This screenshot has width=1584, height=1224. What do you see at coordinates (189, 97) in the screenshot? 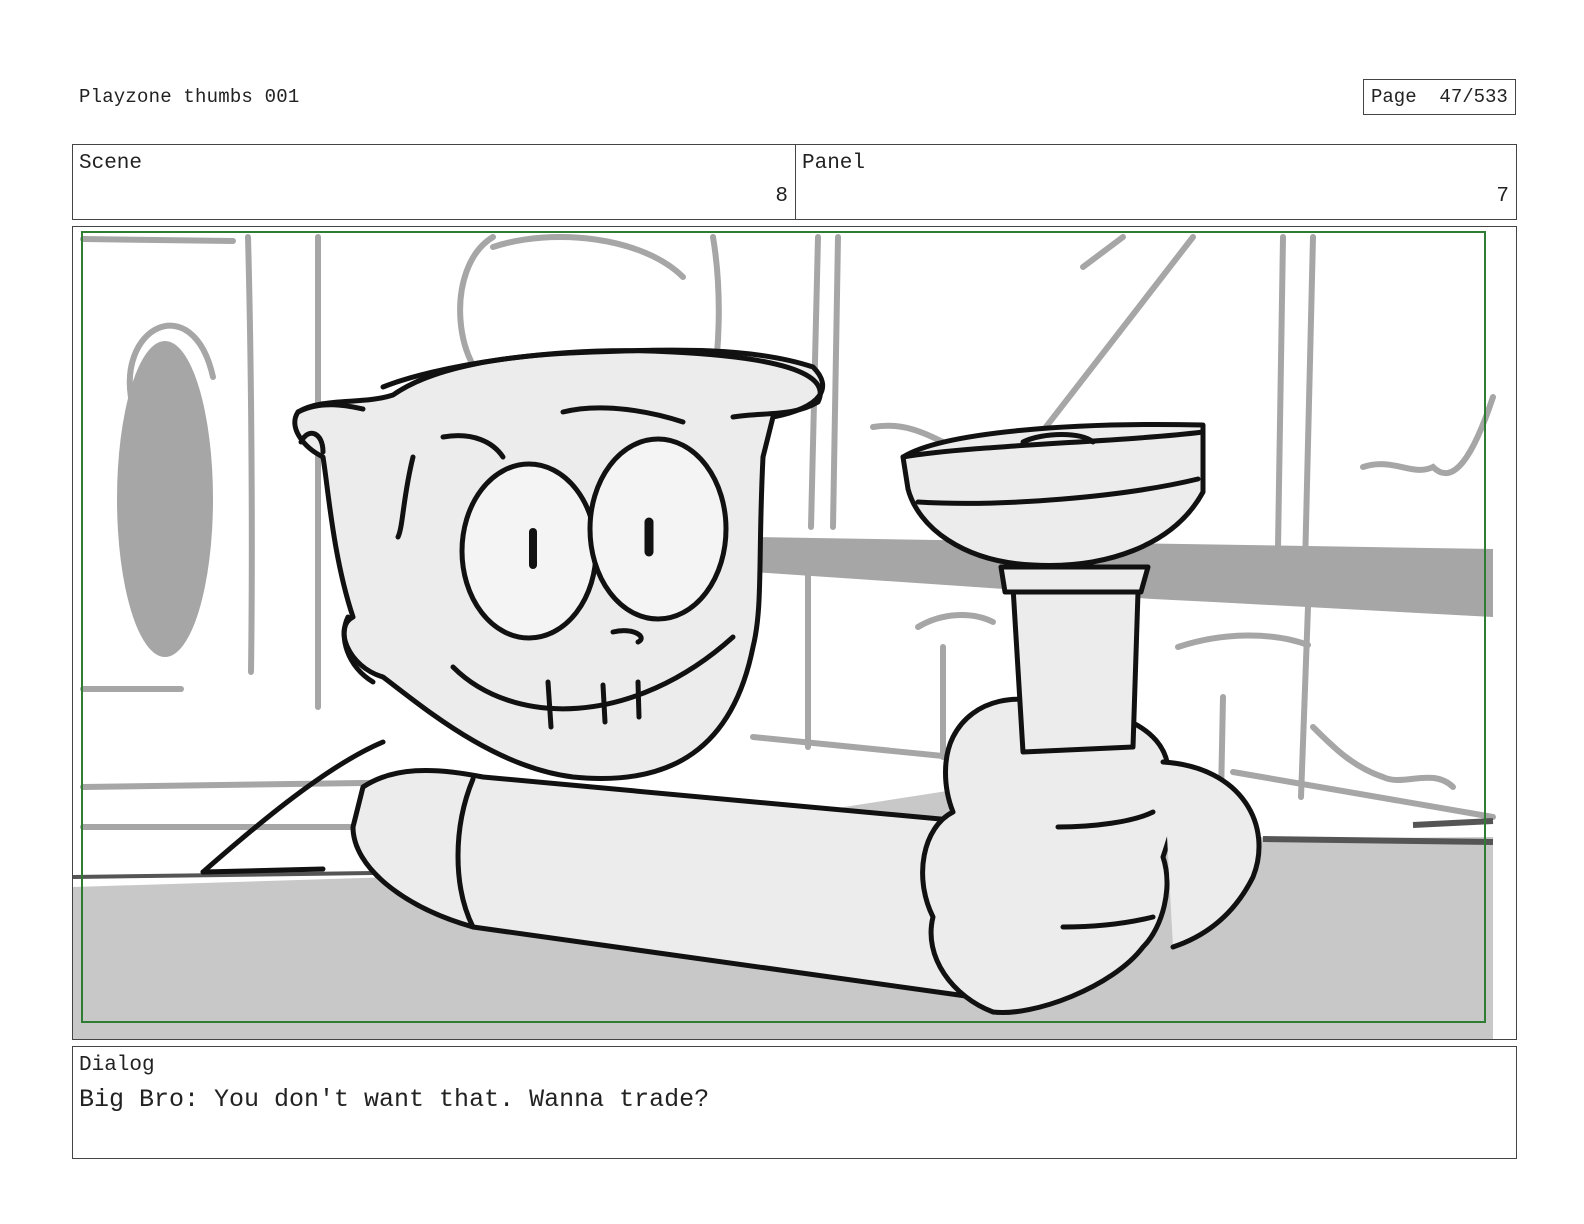
I see `document-title: Playzone thumbs 001` at bounding box center [189, 97].